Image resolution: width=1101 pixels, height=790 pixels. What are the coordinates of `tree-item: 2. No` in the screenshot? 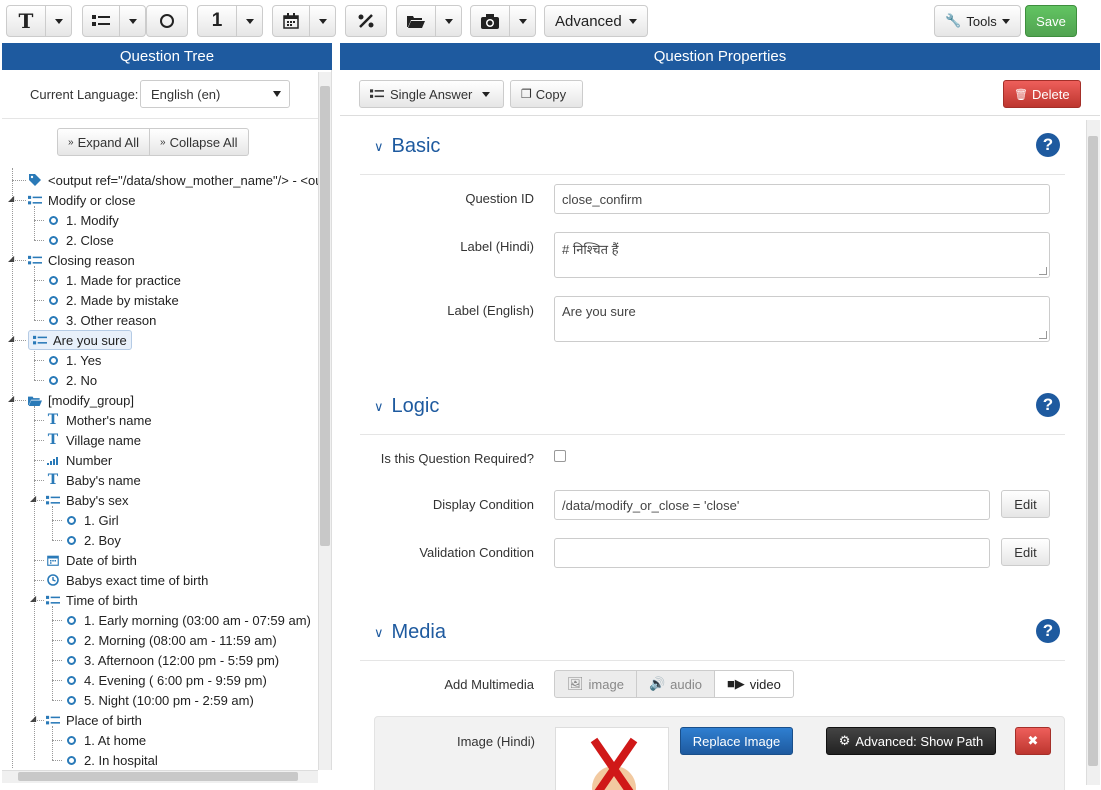 It's located at (71, 380).